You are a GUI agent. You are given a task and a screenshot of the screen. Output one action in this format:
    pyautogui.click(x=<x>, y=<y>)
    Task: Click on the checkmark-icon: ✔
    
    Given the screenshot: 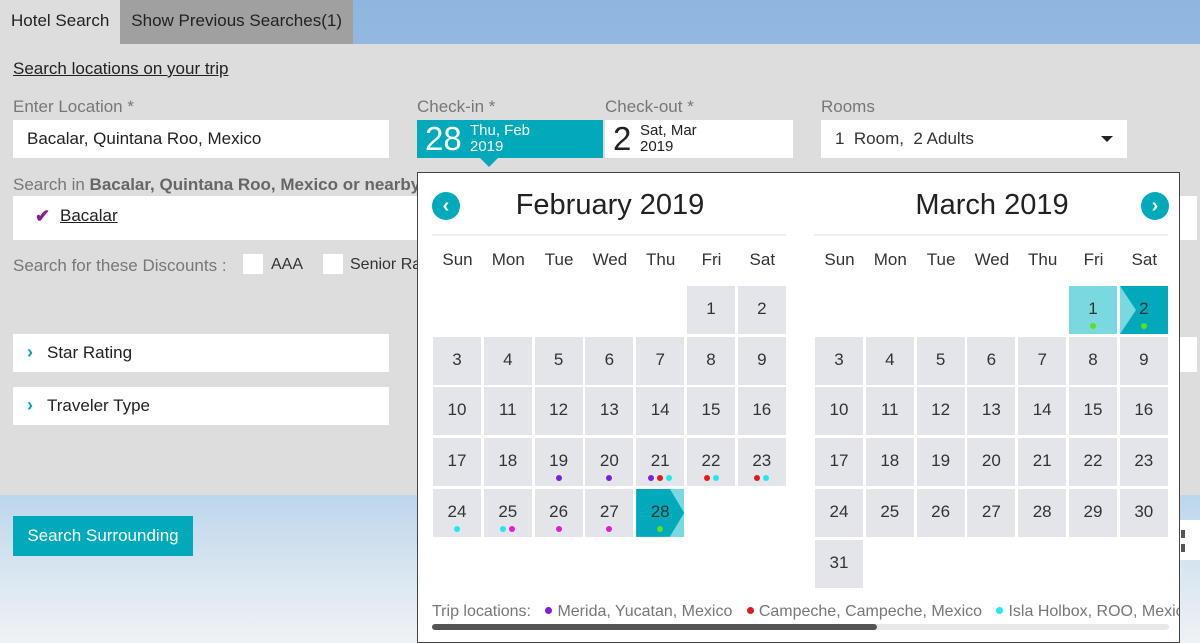 What is the action you would take?
    pyautogui.click(x=43, y=216)
    